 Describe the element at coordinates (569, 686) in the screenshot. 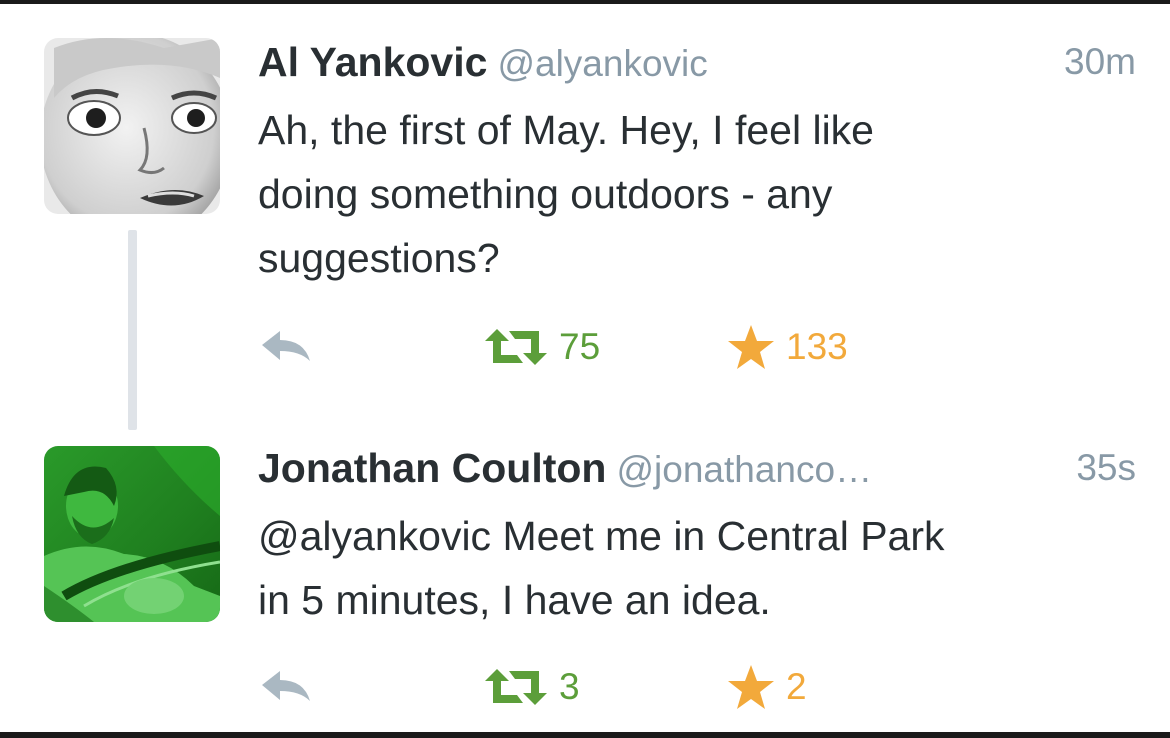

I see `retweet-count: 3` at that location.